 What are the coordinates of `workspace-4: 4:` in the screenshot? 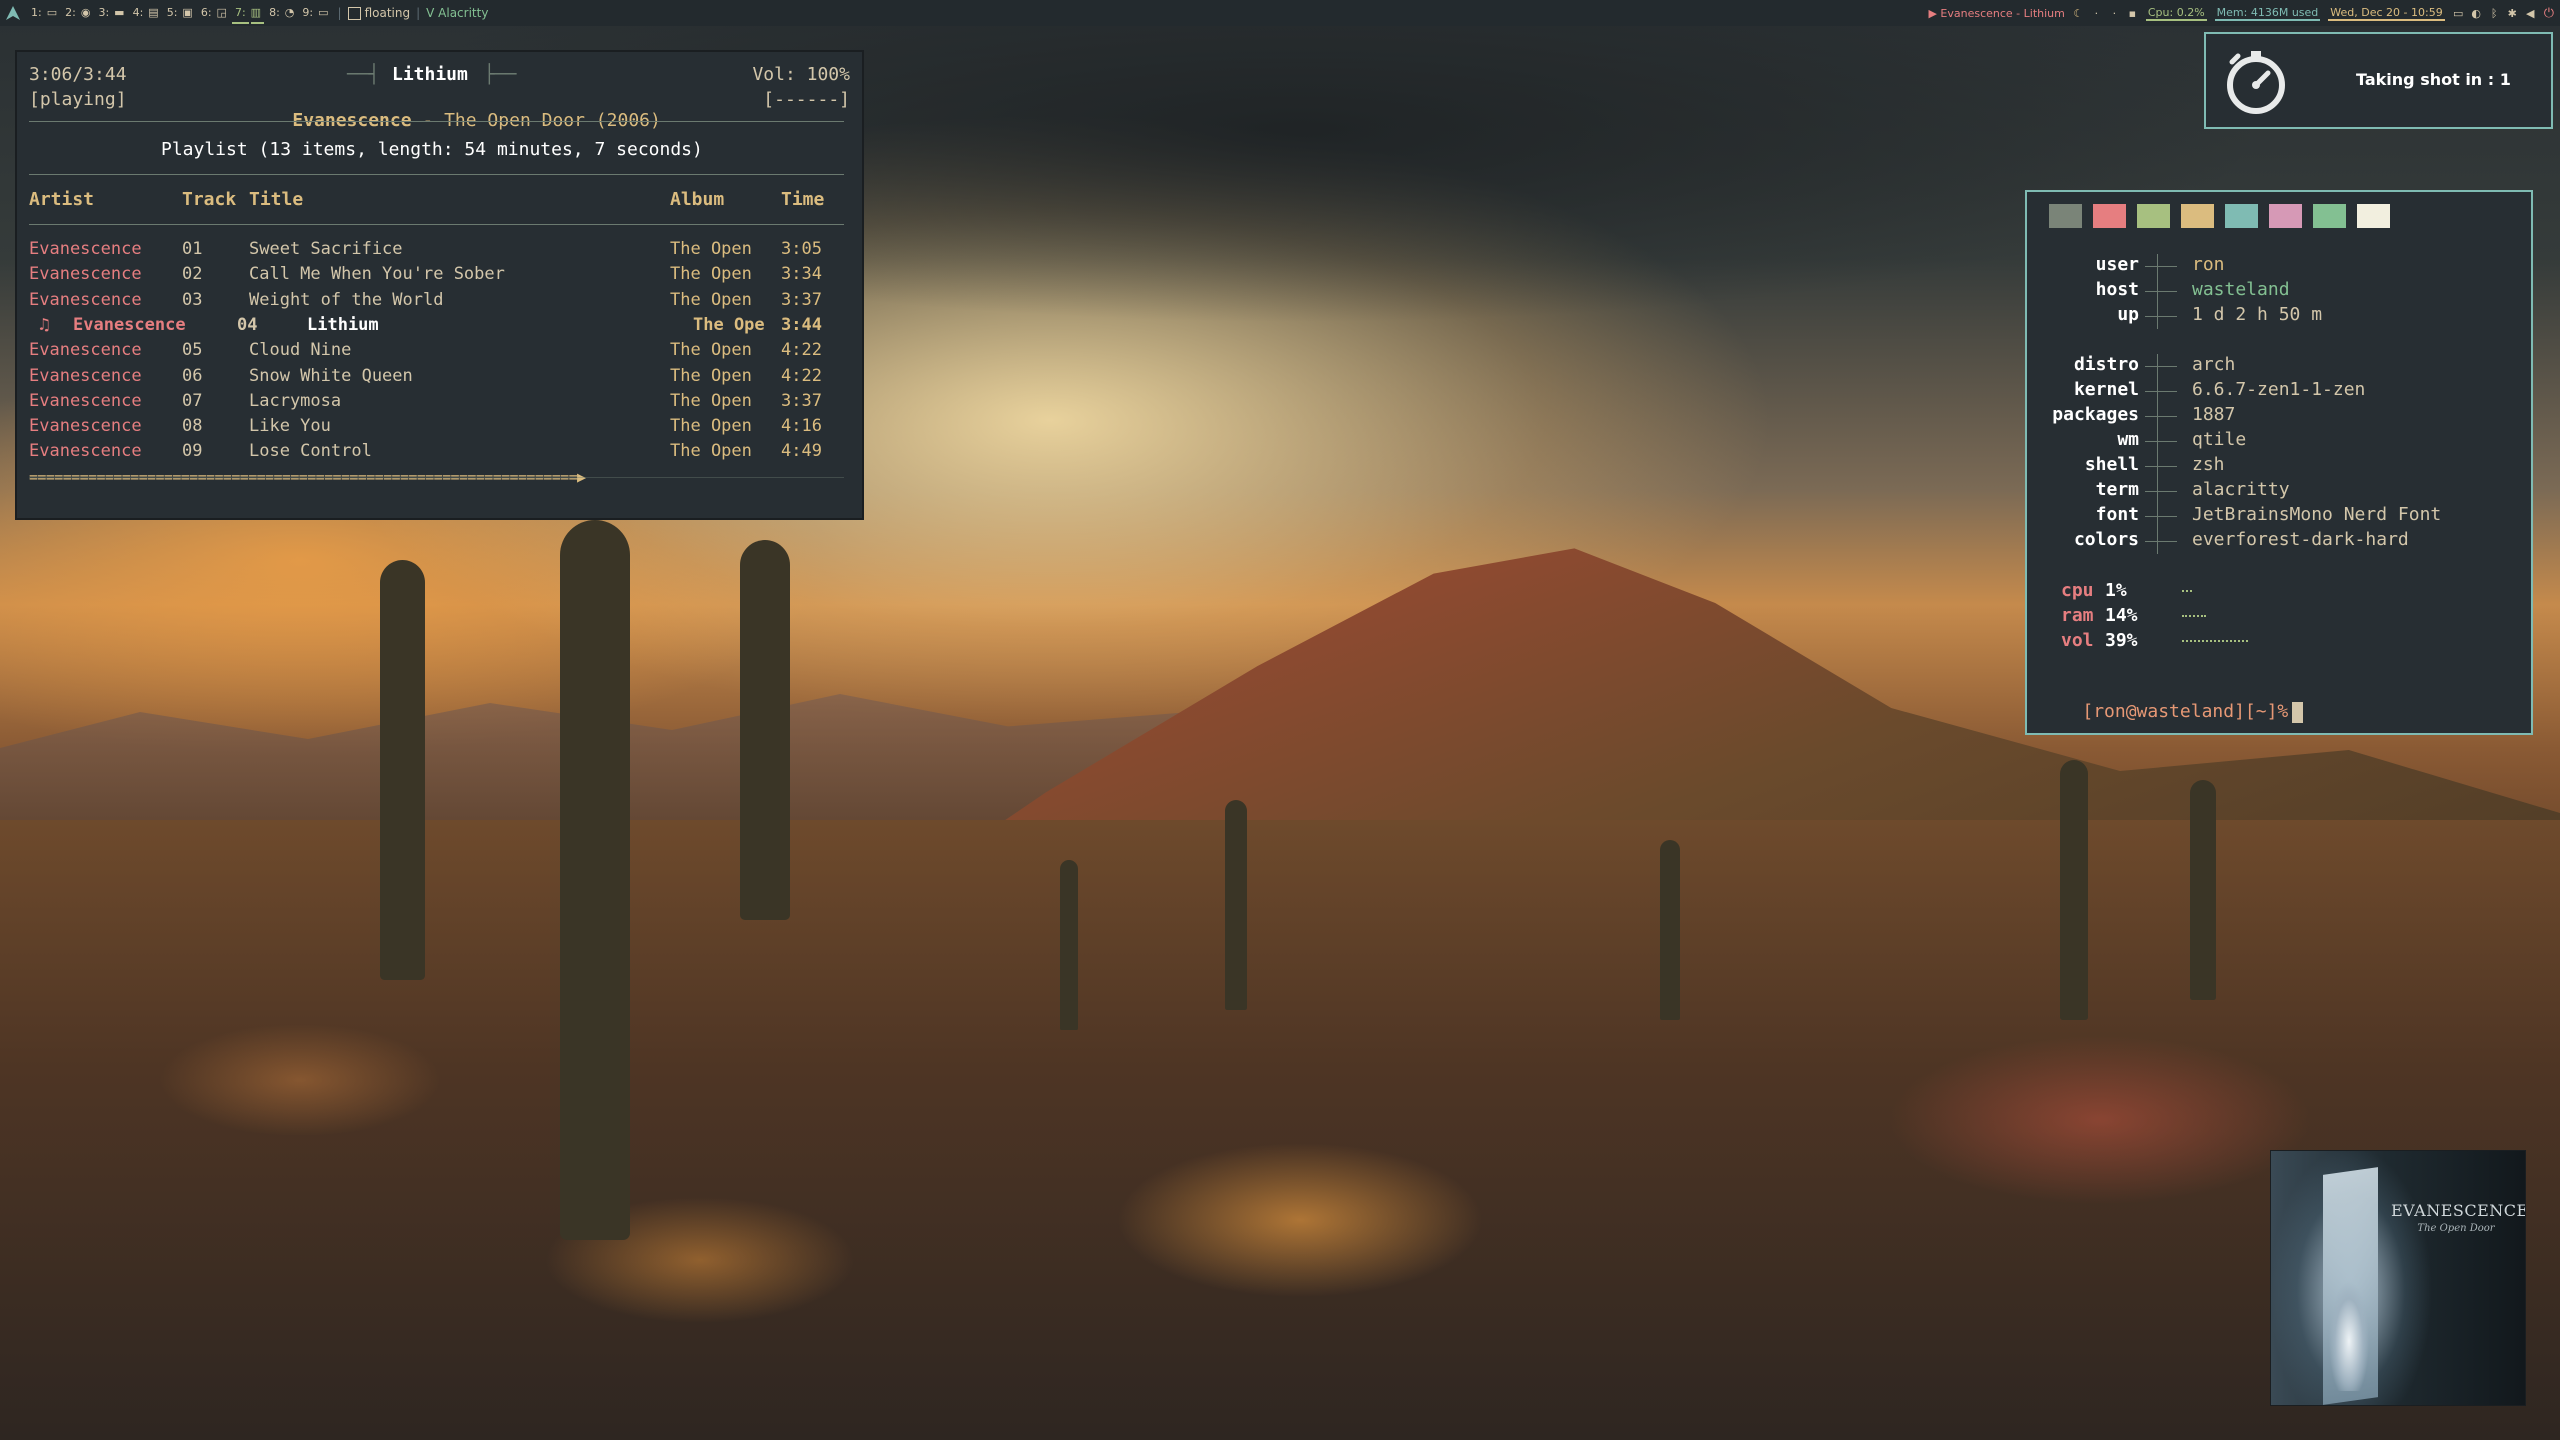 It's located at (138, 13).